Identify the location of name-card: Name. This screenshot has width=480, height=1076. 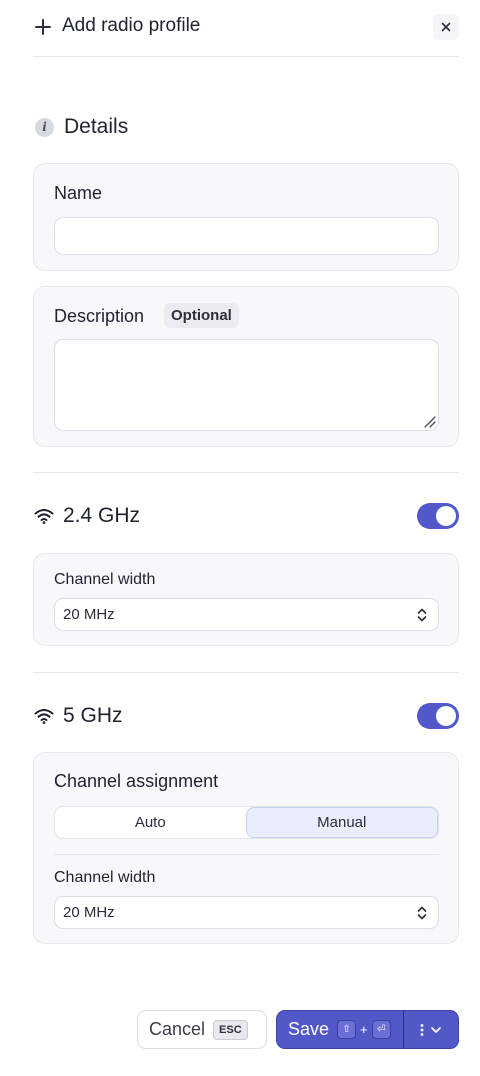
(246, 217).